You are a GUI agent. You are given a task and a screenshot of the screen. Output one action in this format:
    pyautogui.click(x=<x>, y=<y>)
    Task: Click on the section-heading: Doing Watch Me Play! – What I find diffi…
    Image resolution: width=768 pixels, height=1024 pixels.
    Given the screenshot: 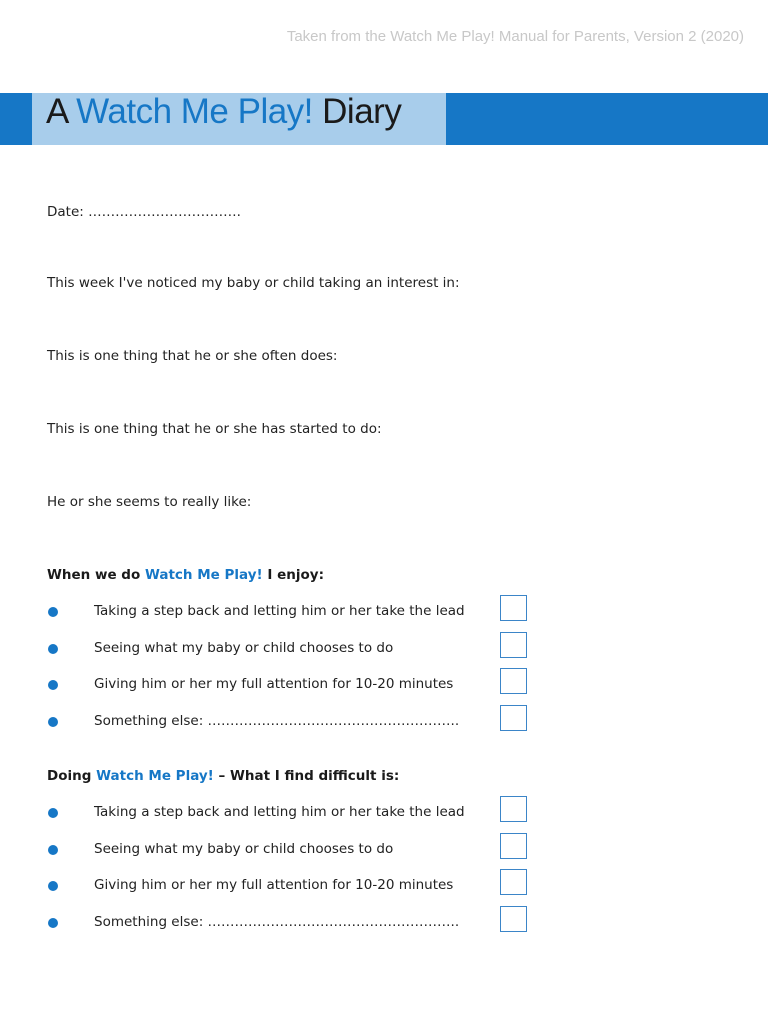 What is the action you would take?
    pyautogui.click(x=223, y=776)
    